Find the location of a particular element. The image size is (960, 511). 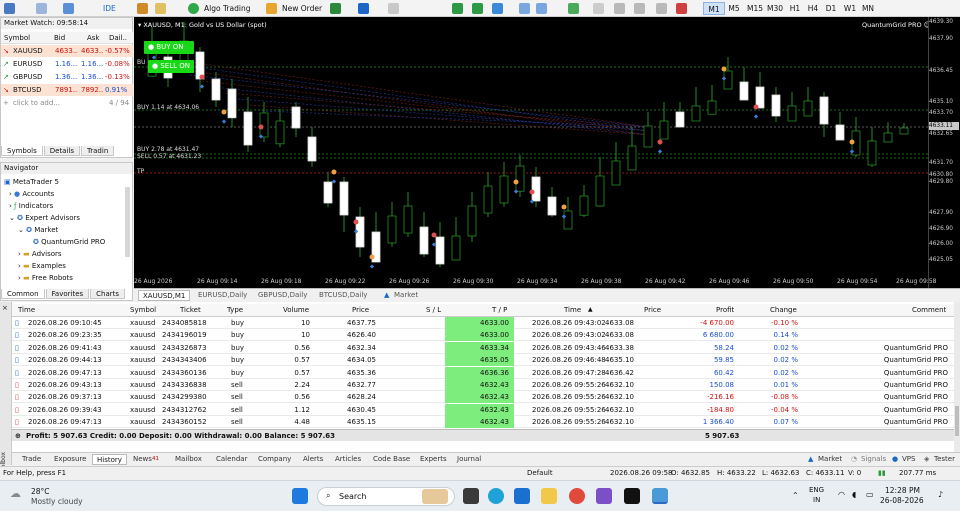

chart-tab-market: Market is located at coordinates (406, 295).